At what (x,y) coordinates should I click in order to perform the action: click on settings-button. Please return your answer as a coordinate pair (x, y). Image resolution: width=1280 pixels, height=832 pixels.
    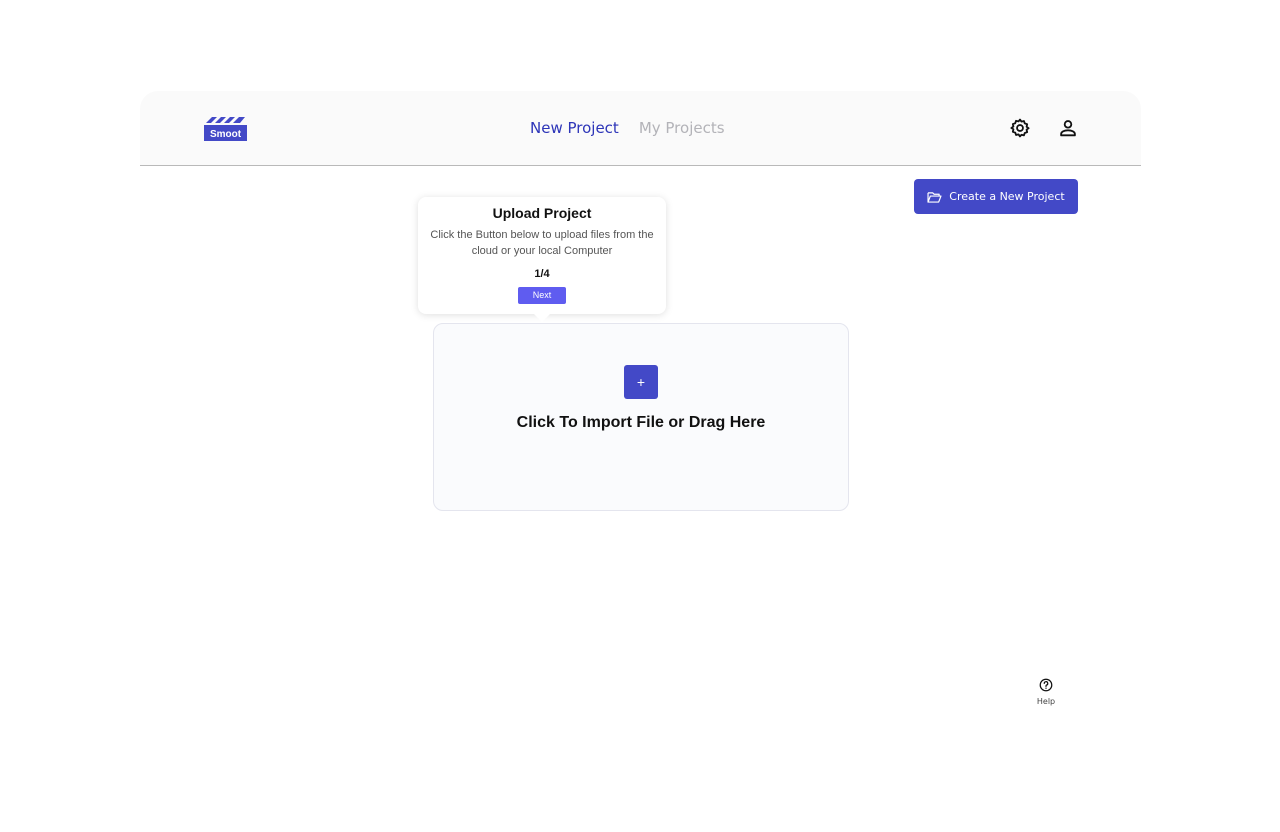
    Looking at the image, I should click on (1020, 128).